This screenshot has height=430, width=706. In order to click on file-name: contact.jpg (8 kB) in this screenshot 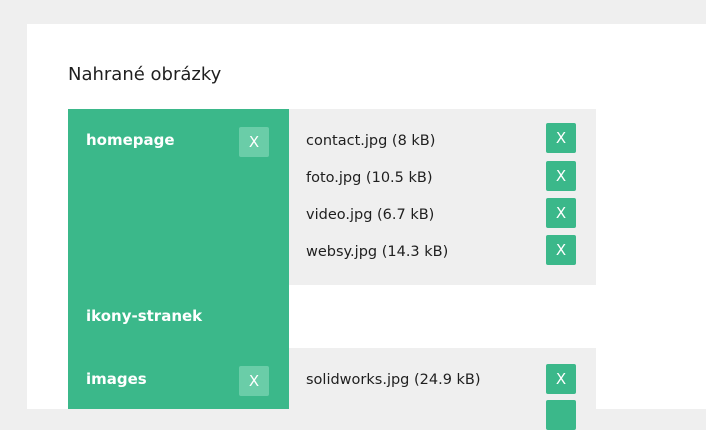, I will do `click(371, 141)`.